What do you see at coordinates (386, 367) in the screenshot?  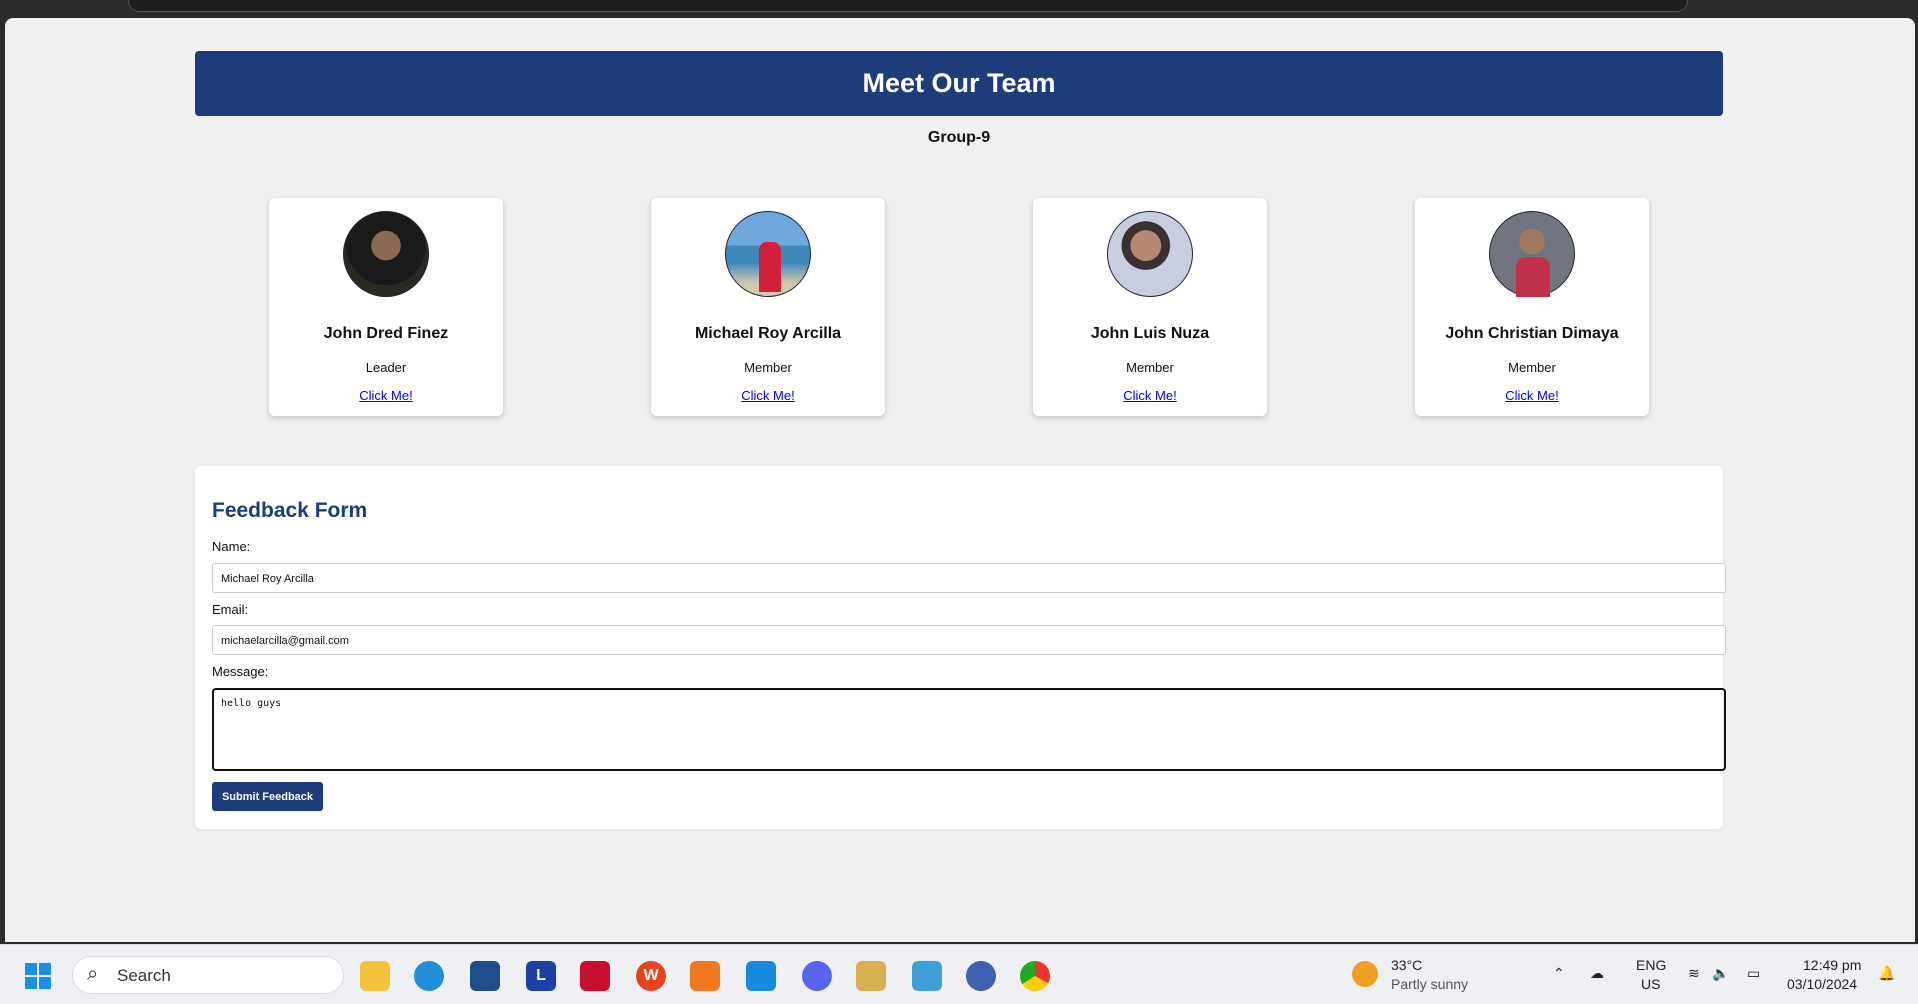 I see `member-role: Leader` at bounding box center [386, 367].